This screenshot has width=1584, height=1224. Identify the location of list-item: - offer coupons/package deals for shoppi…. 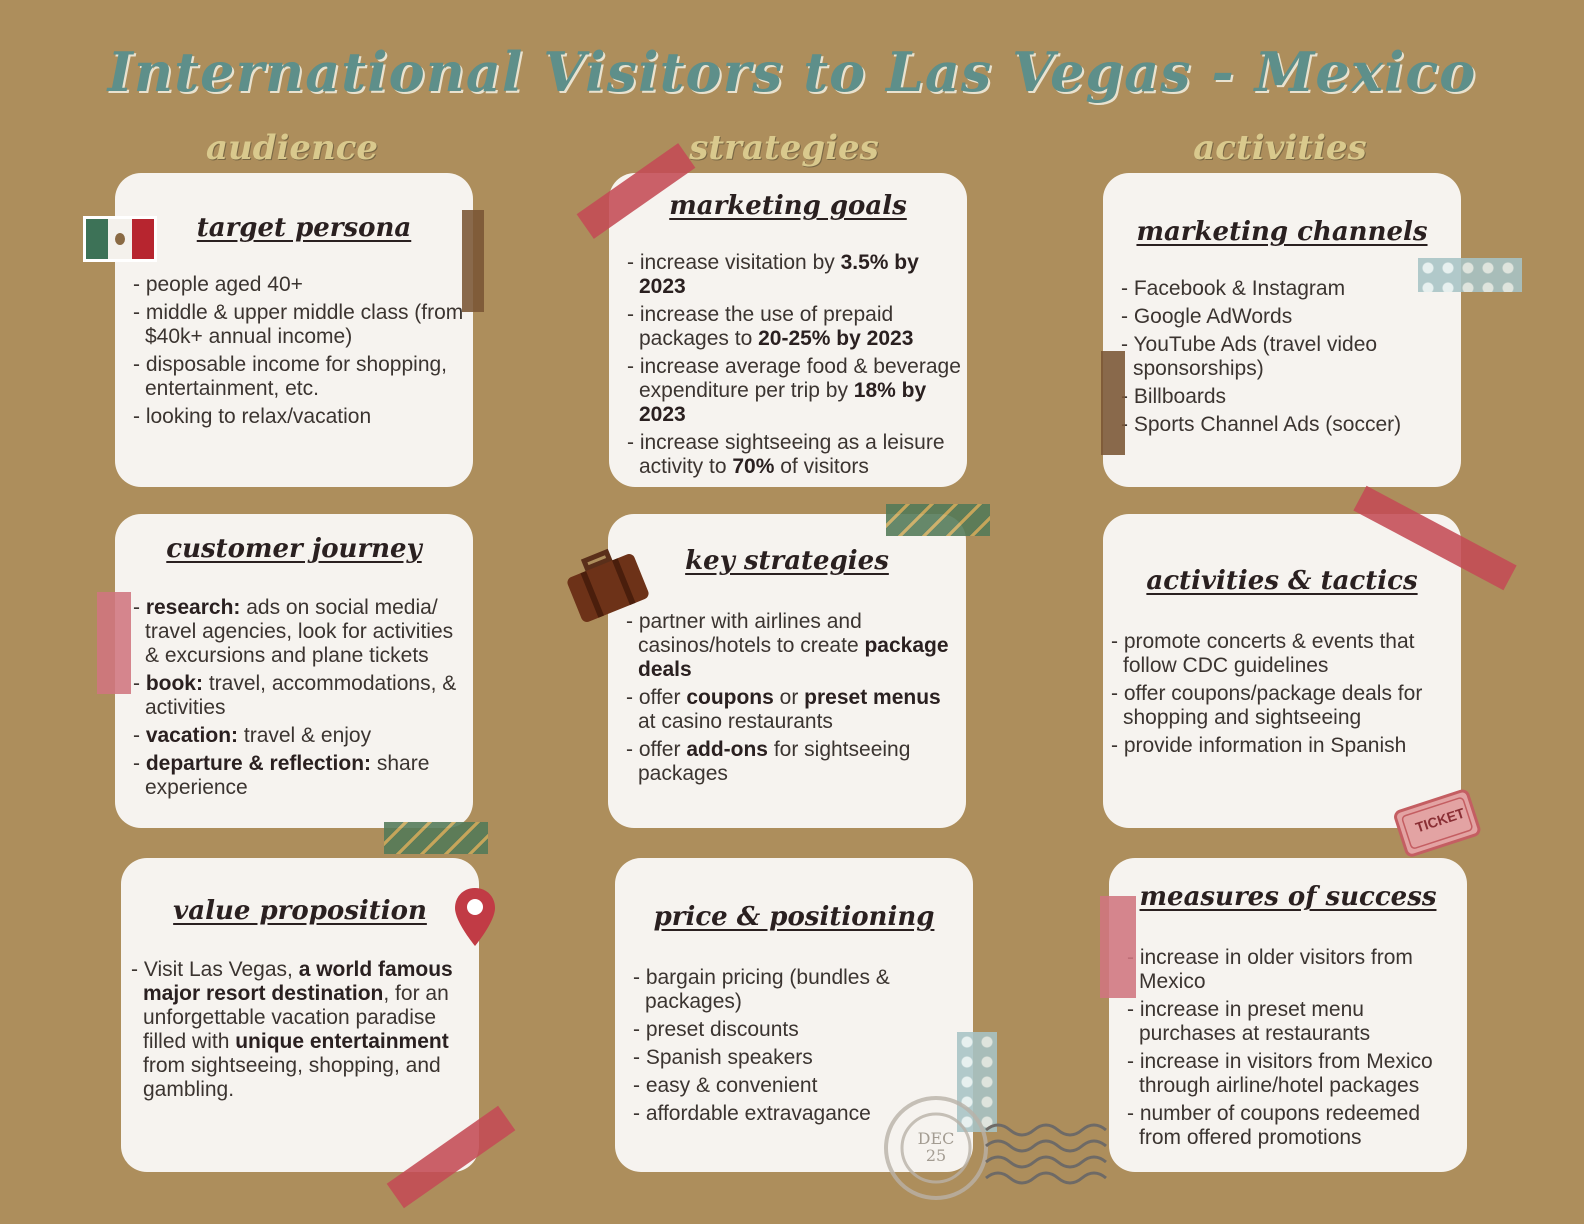
(1267, 705).